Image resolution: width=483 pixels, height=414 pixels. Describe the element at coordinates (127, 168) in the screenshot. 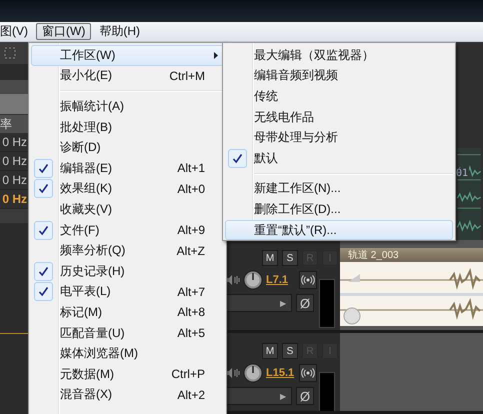

I see `menu-item: 编辑器(E) Alt+1` at that location.